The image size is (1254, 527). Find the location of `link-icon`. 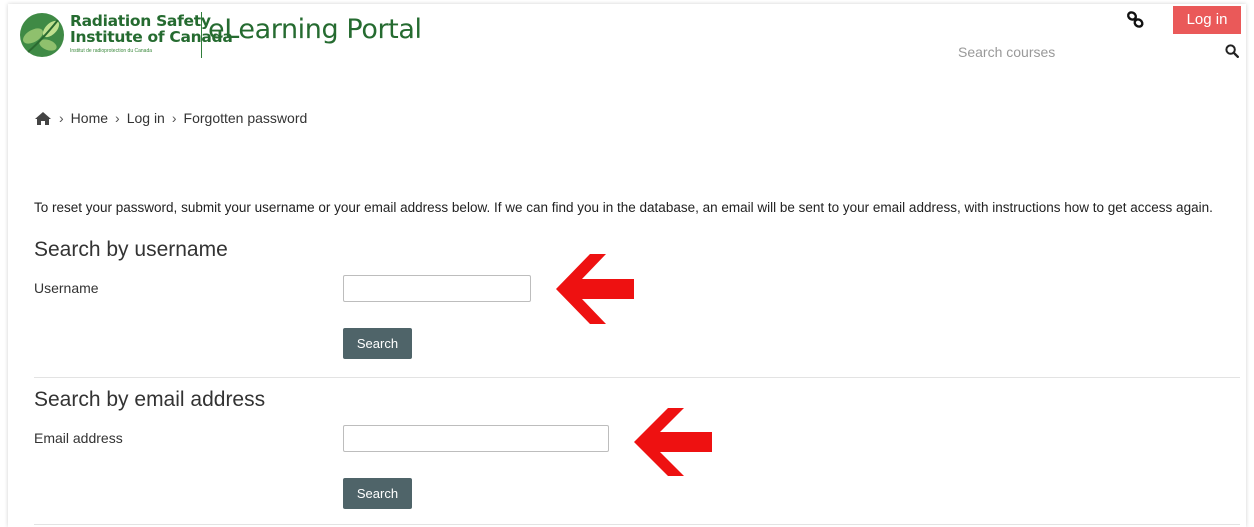

link-icon is located at coordinates (1135, 20).